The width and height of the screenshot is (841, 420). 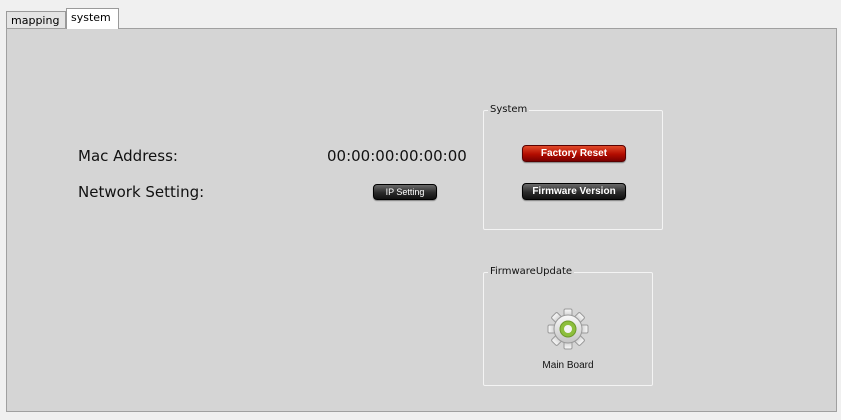 I want to click on gear-icon, so click(x=568, y=329).